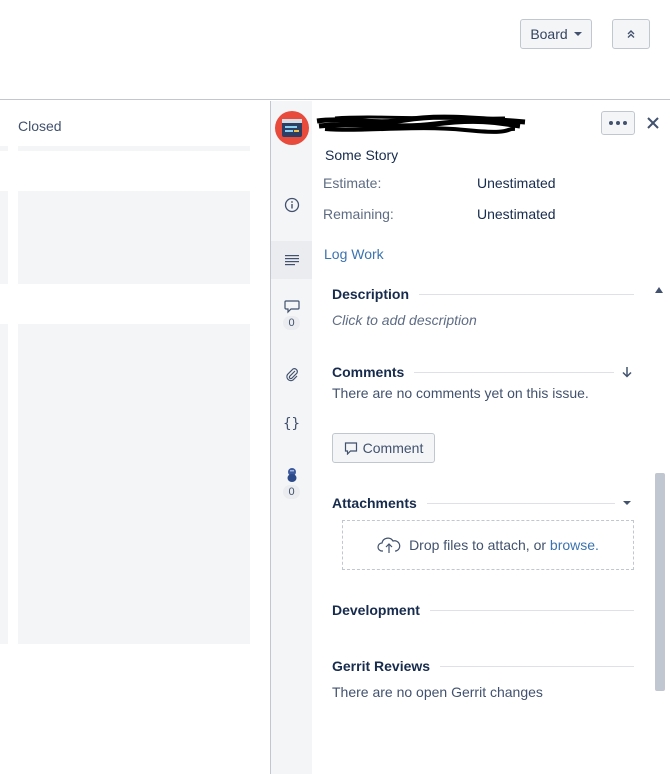 This screenshot has height=774, width=670. I want to click on rail-details-button, so click(291, 205).